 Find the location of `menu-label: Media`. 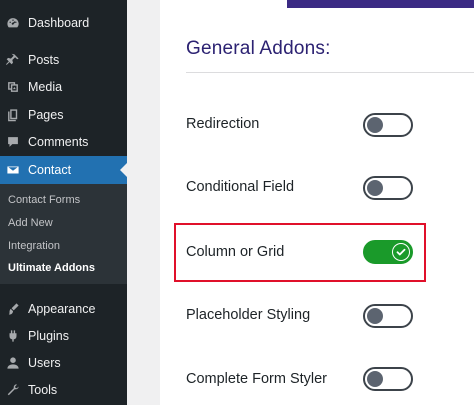

menu-label: Media is located at coordinates (45, 87).